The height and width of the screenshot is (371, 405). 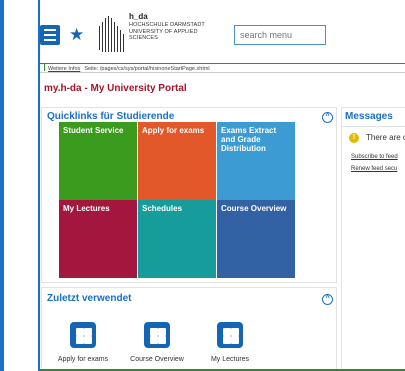 I want to click on tile-apply-for-exams: Apply for exams, so click(x=177, y=161).